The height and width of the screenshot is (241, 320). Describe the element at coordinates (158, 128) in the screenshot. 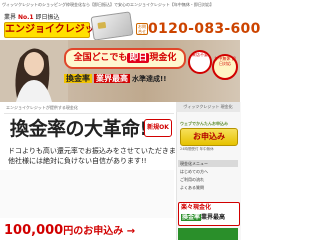

I see `new-ok-badge: 新規OK` at that location.